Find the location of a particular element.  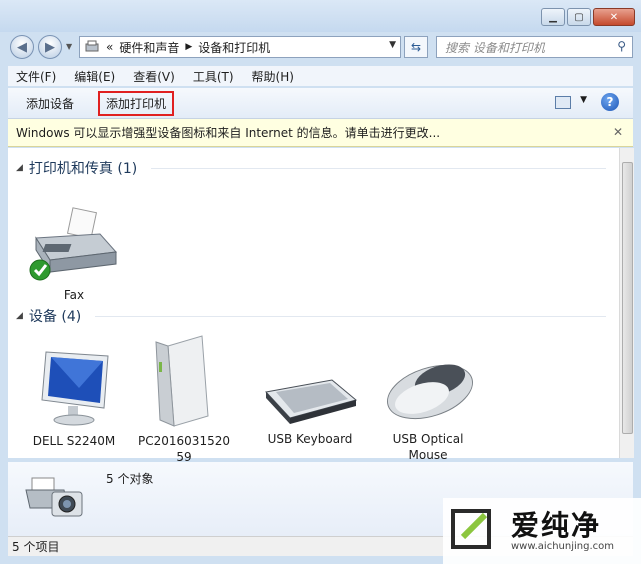

group-title-devices: 设备 (4) is located at coordinates (55, 317).